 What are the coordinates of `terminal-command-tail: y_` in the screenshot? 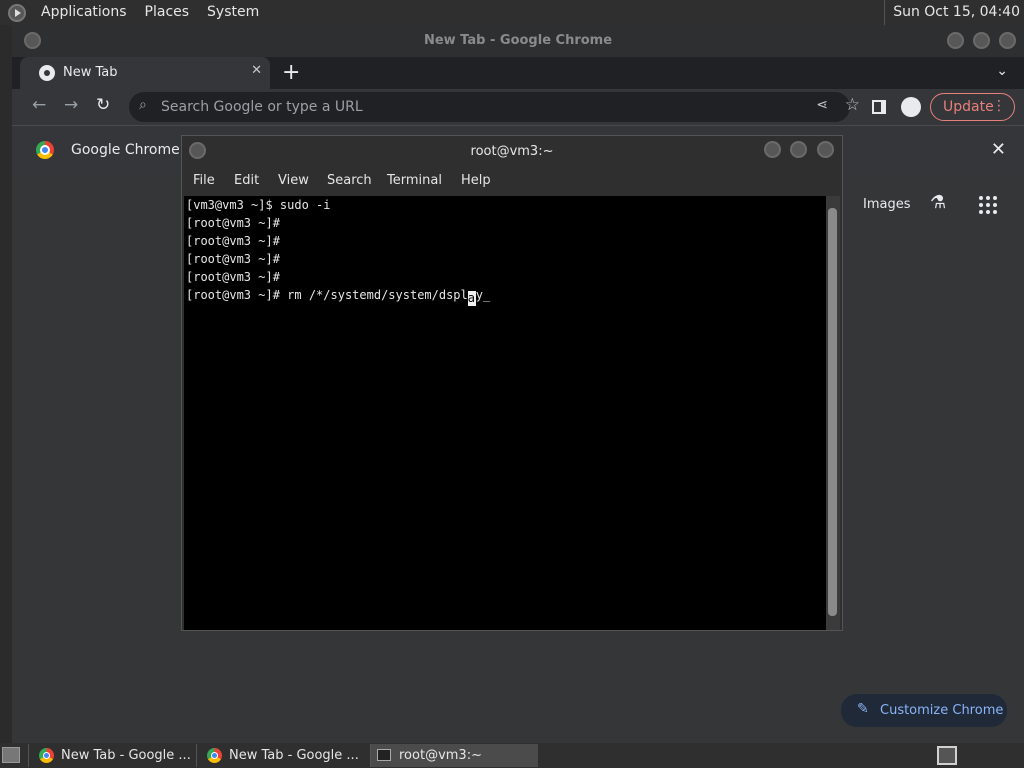 It's located at (483, 295).